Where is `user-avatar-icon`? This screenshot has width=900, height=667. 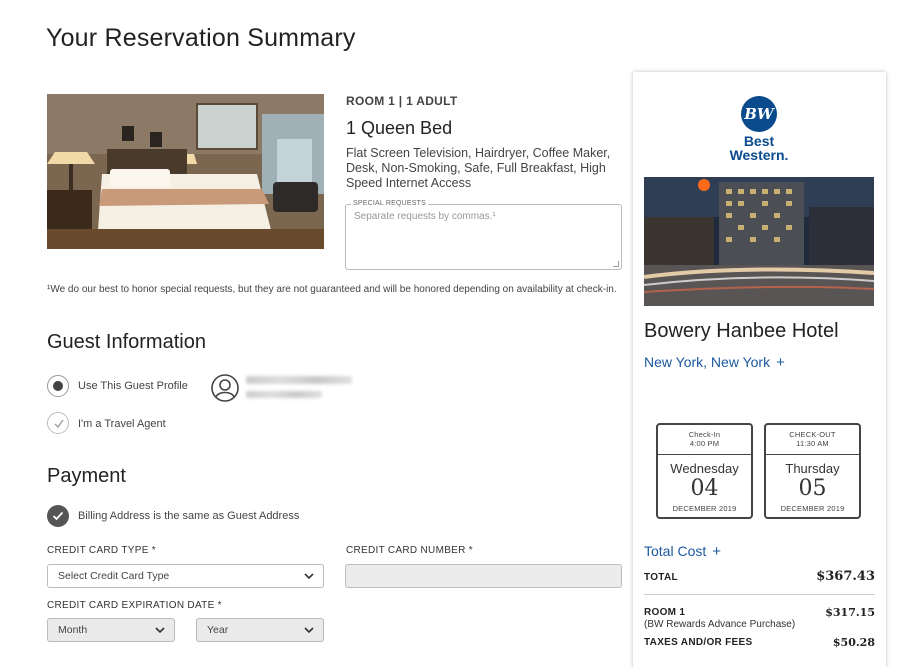
user-avatar-icon is located at coordinates (225, 388).